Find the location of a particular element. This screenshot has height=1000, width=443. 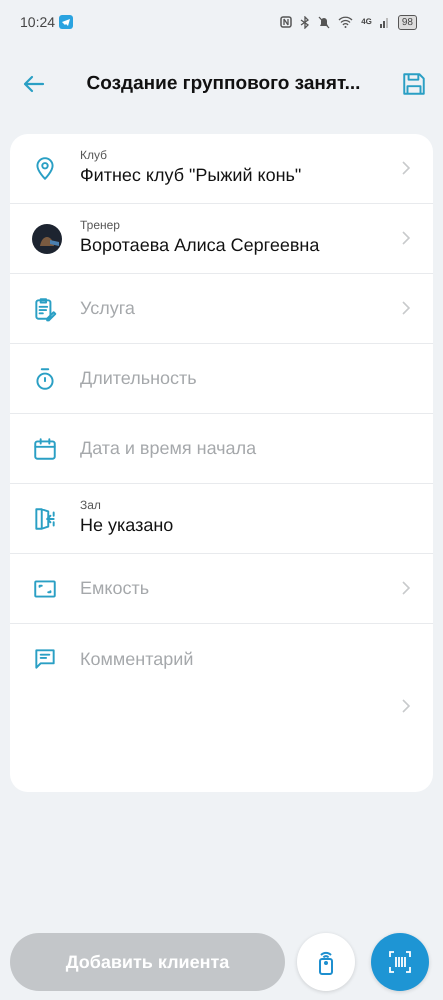

field-label: Зал is located at coordinates (91, 505).